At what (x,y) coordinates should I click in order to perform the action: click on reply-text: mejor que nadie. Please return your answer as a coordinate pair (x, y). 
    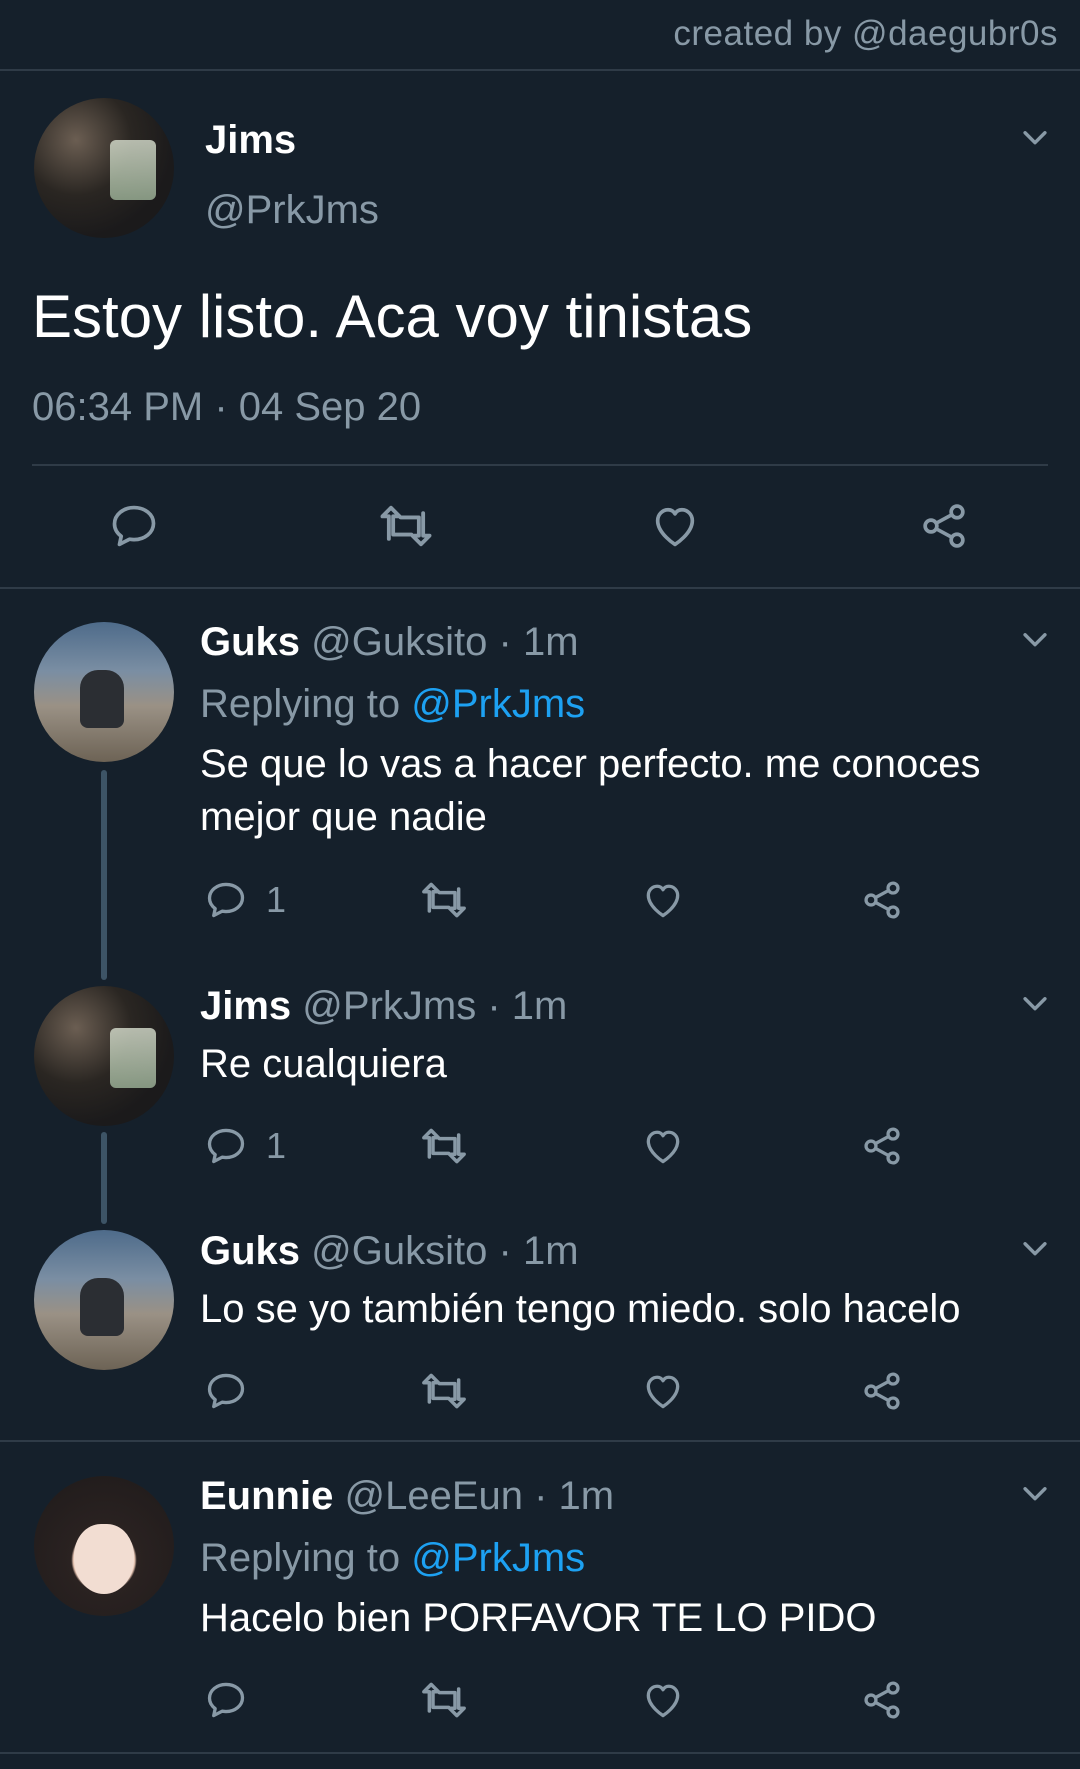
    Looking at the image, I should click on (343, 817).